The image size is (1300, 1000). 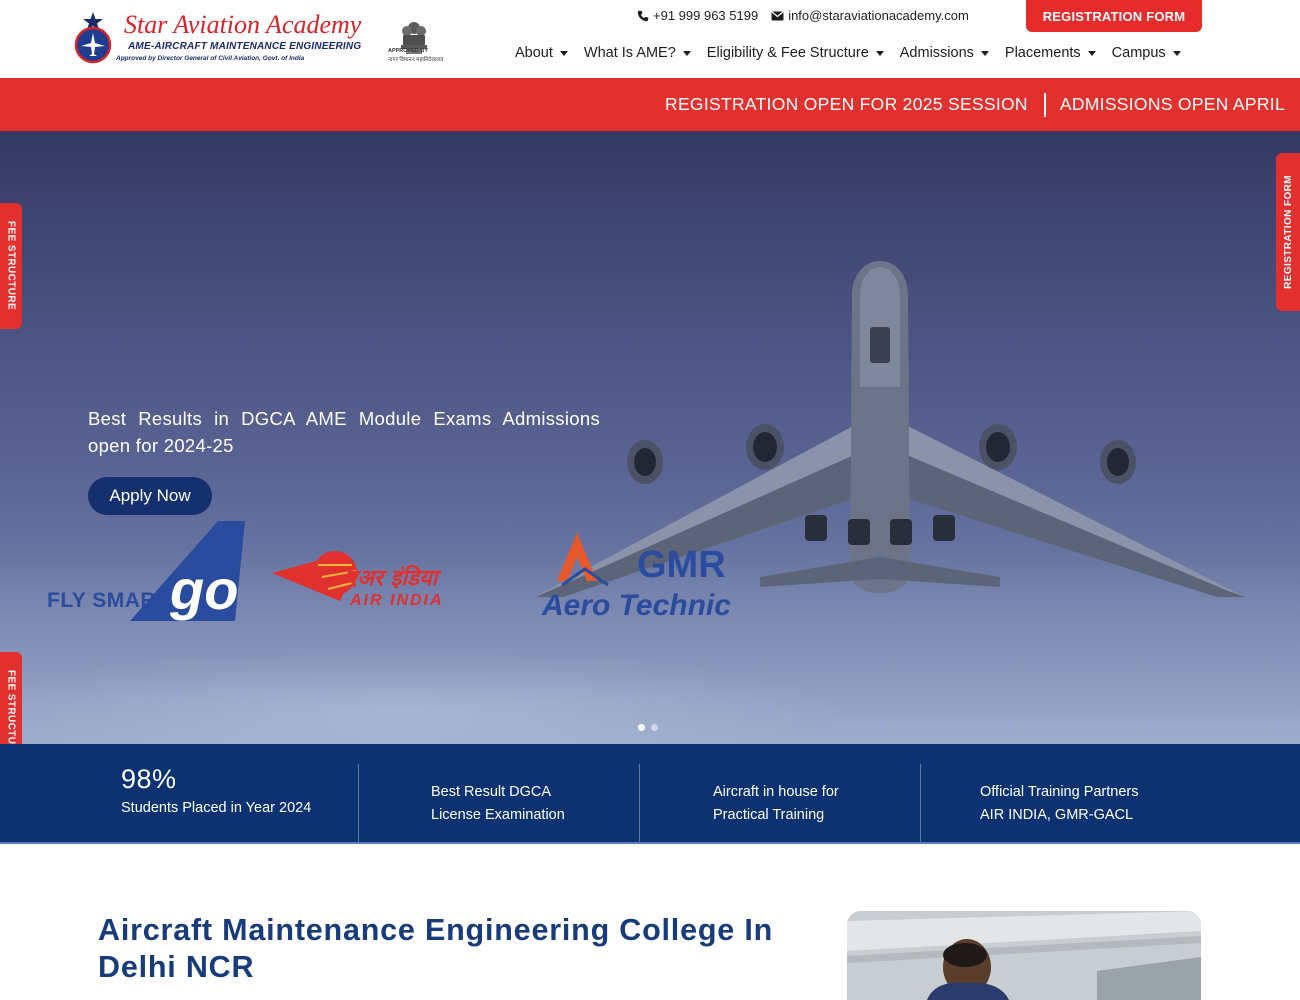 What do you see at coordinates (176, 967) in the screenshot?
I see `page-title-continued: Delhi NCR` at bounding box center [176, 967].